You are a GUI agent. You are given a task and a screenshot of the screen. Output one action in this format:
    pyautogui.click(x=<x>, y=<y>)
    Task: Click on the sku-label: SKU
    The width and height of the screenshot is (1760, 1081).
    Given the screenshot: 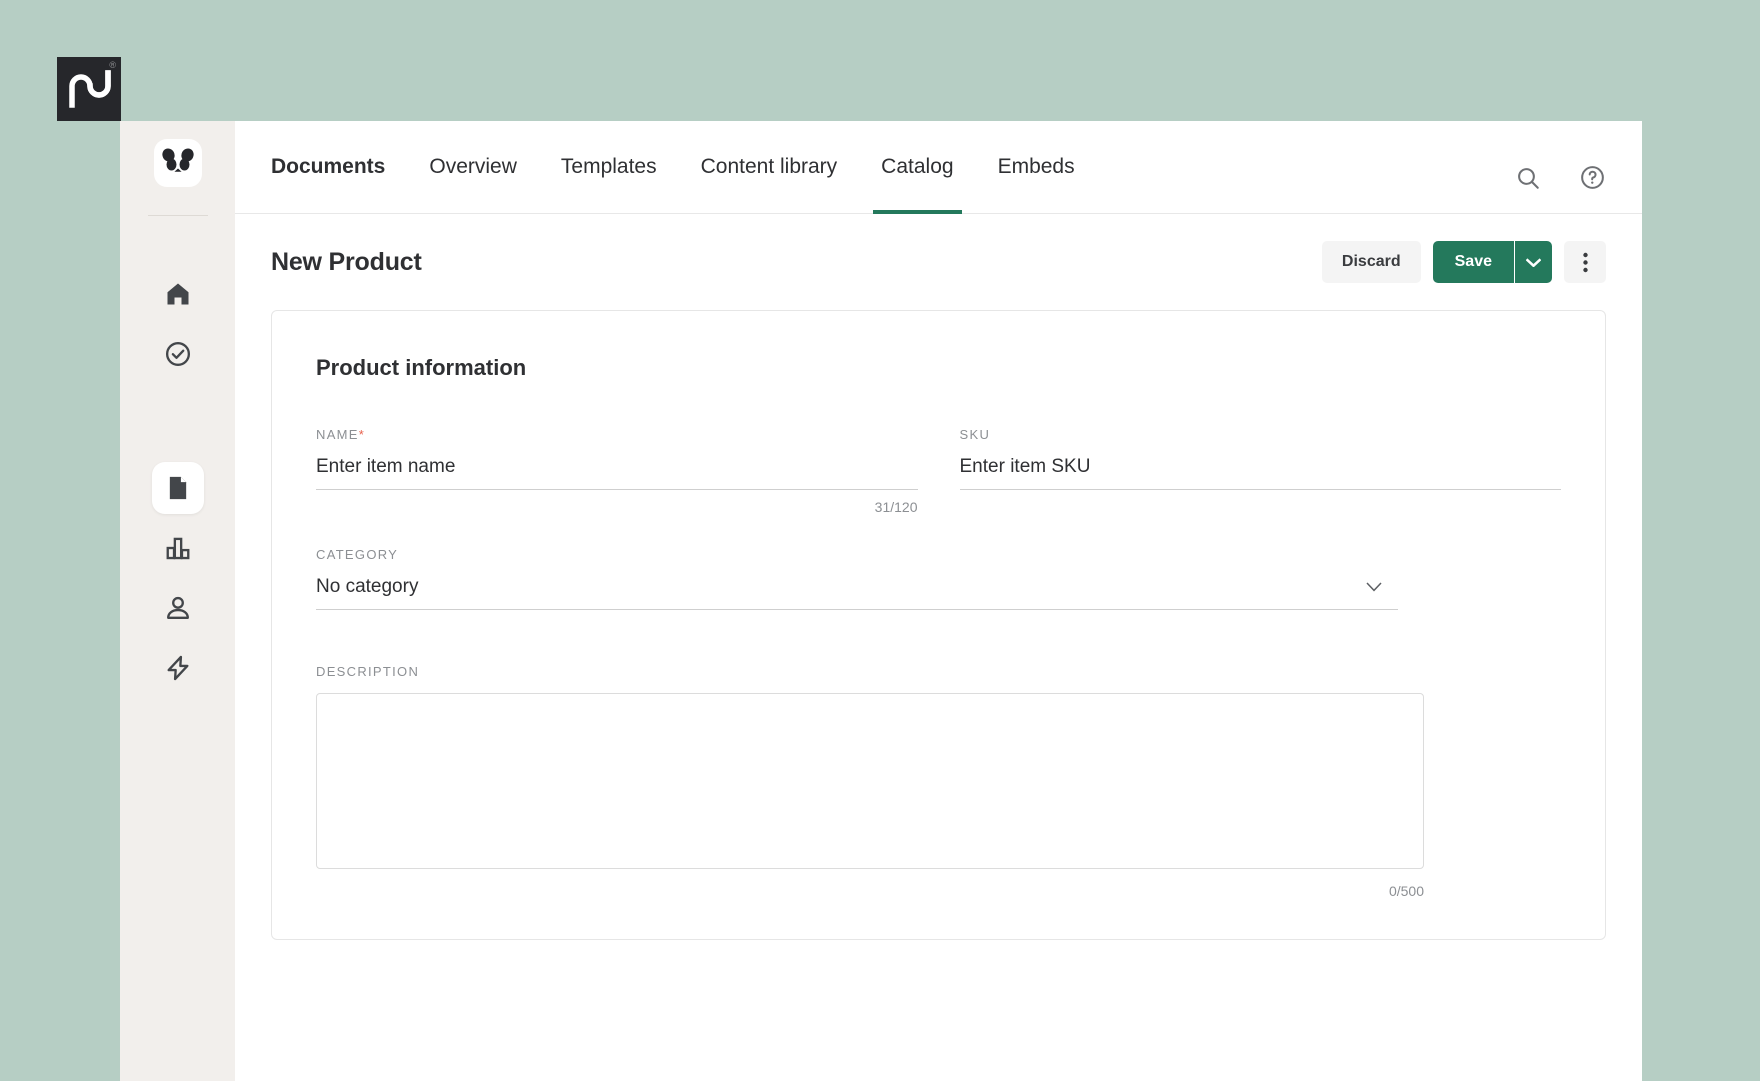 What is the action you would take?
    pyautogui.click(x=975, y=434)
    